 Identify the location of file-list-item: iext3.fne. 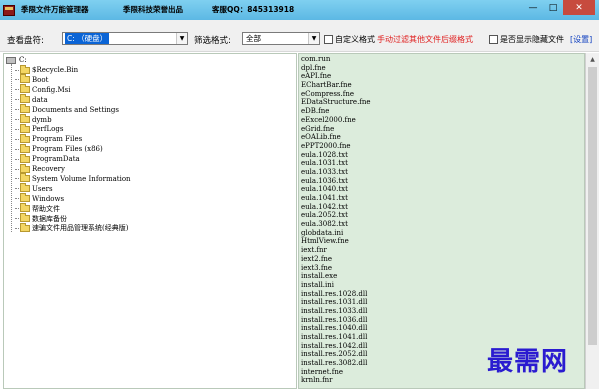
(336, 268).